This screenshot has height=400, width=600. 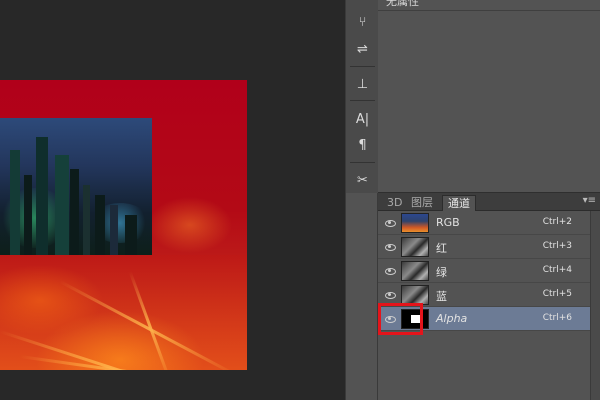 I want to click on channel-shortcut: Ctrl+3, so click(x=557, y=246).